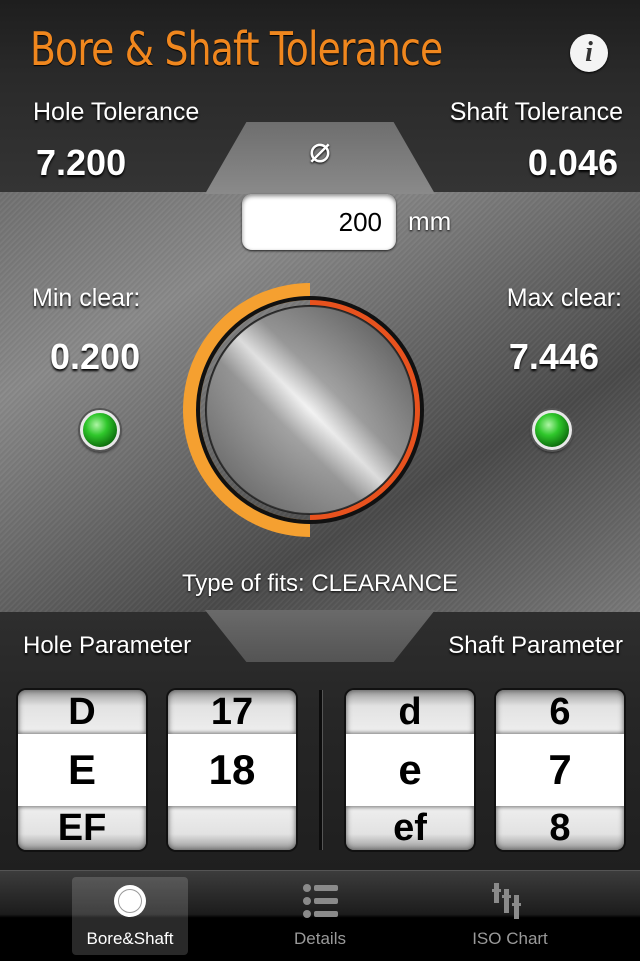 Image resolution: width=640 pixels, height=961 pixels. I want to click on tab-label: Bore&Shaft, so click(130, 938).